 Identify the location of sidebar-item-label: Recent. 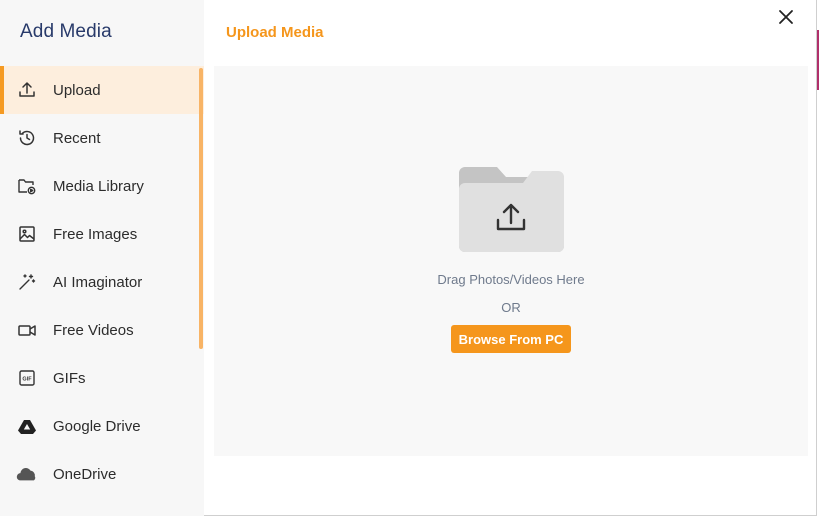
(77, 138).